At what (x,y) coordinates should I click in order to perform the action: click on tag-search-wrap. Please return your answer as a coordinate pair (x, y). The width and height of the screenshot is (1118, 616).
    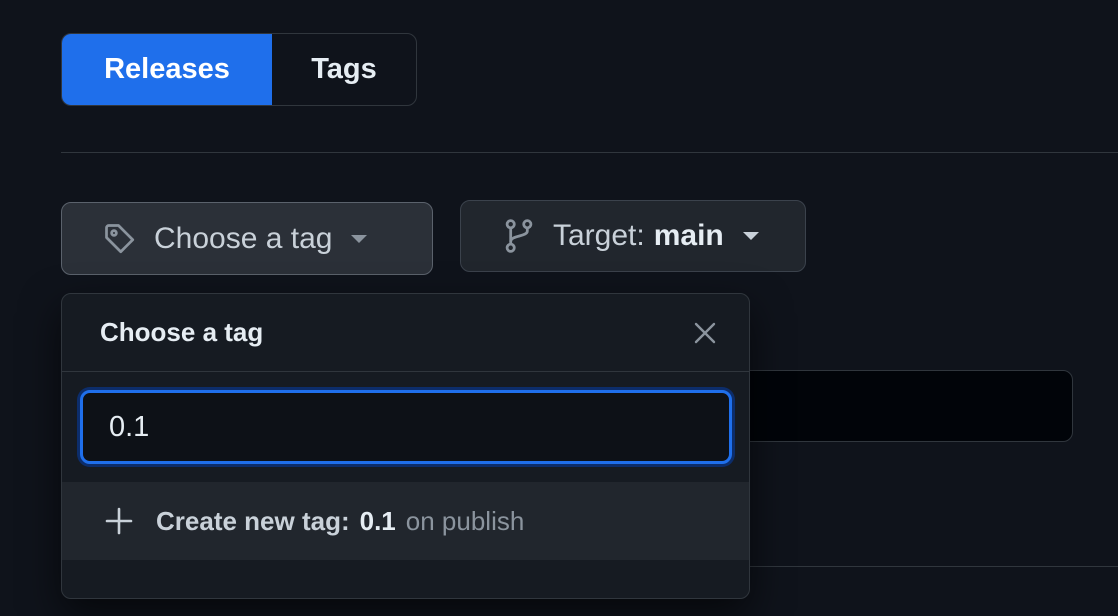
    Looking at the image, I should click on (405, 427).